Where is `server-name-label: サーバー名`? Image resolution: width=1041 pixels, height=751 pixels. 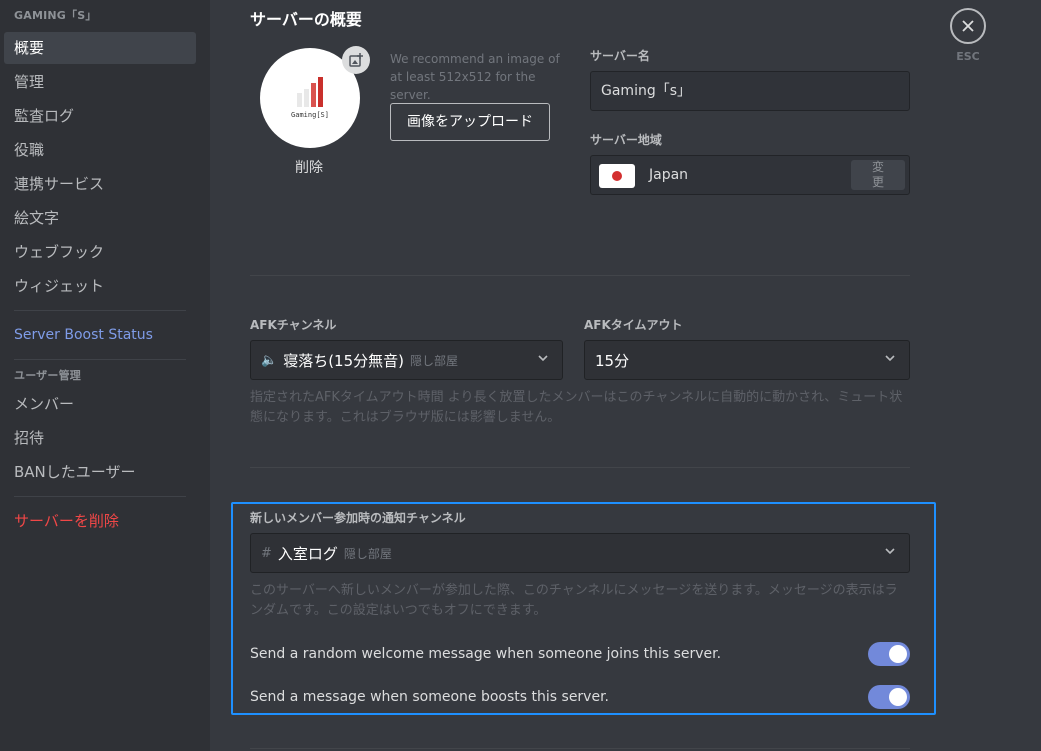
server-name-label: サーバー名 is located at coordinates (620, 56).